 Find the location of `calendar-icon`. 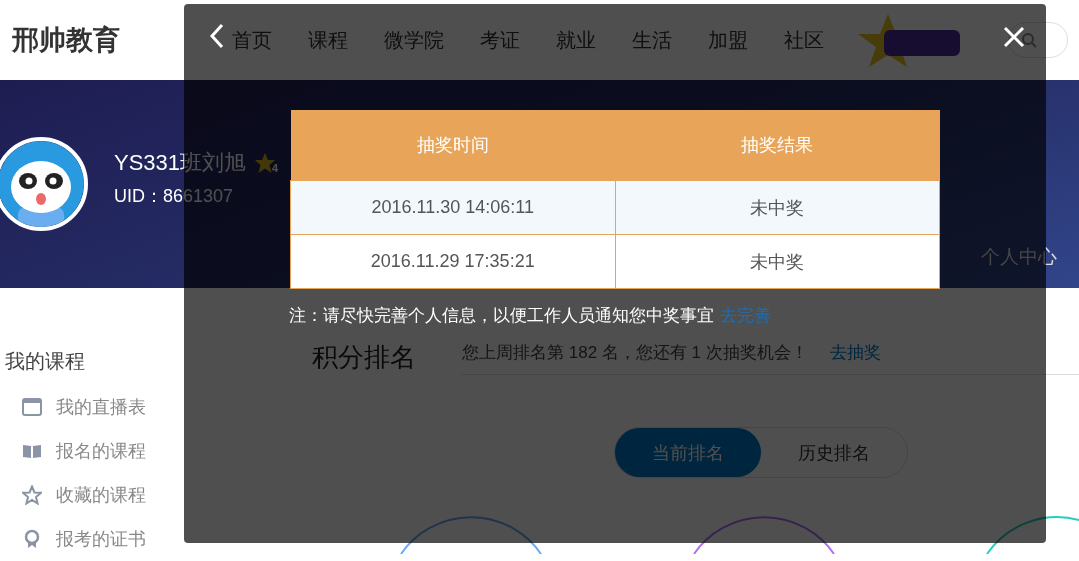

calendar-icon is located at coordinates (32, 407).